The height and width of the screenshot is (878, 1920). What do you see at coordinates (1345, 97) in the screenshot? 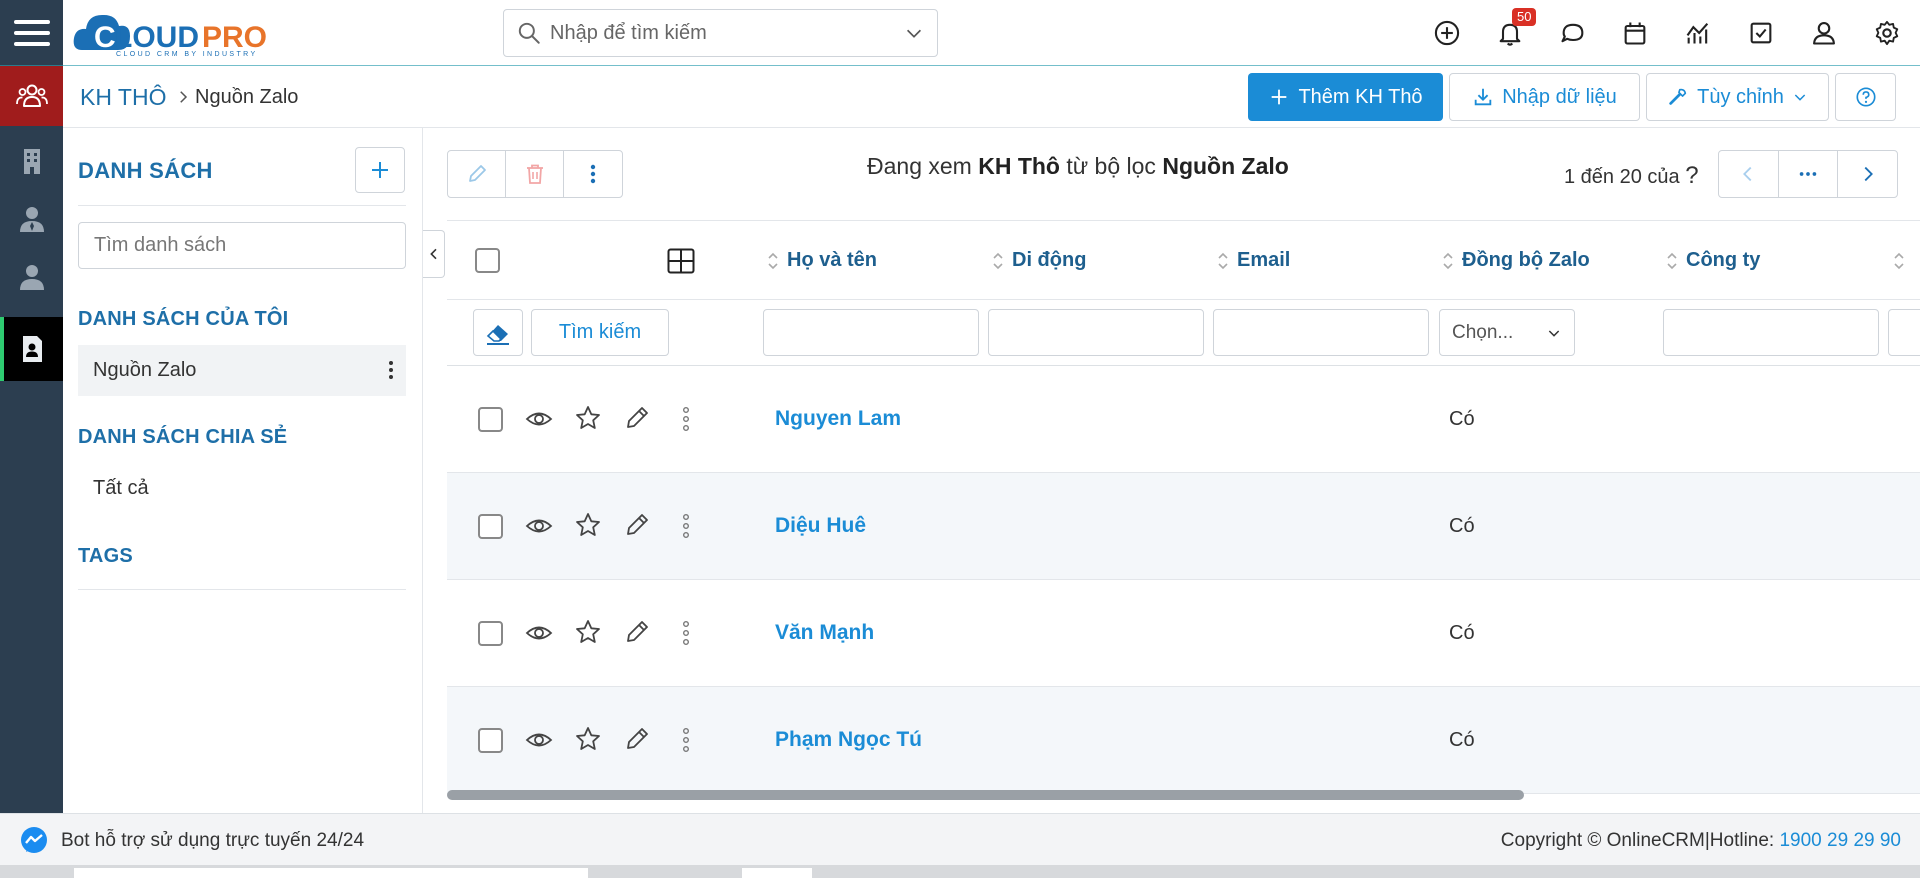
I see `add-raw-lead-button: Thêm KH Thô` at bounding box center [1345, 97].